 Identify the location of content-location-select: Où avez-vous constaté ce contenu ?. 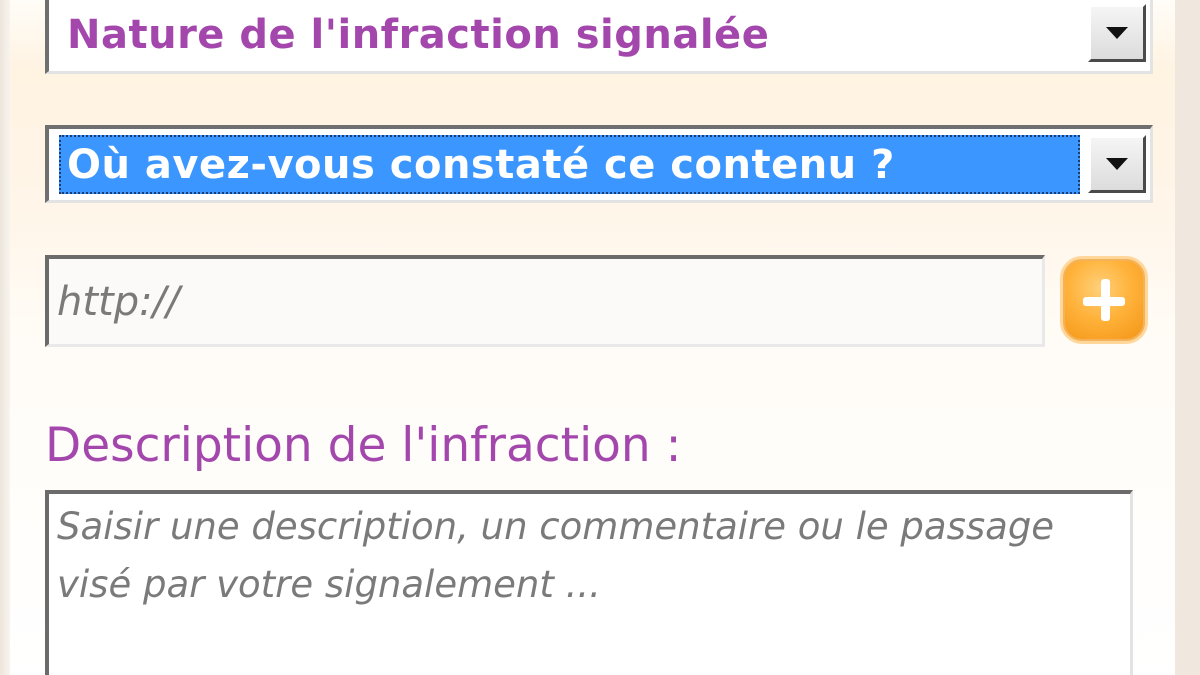
(599, 164).